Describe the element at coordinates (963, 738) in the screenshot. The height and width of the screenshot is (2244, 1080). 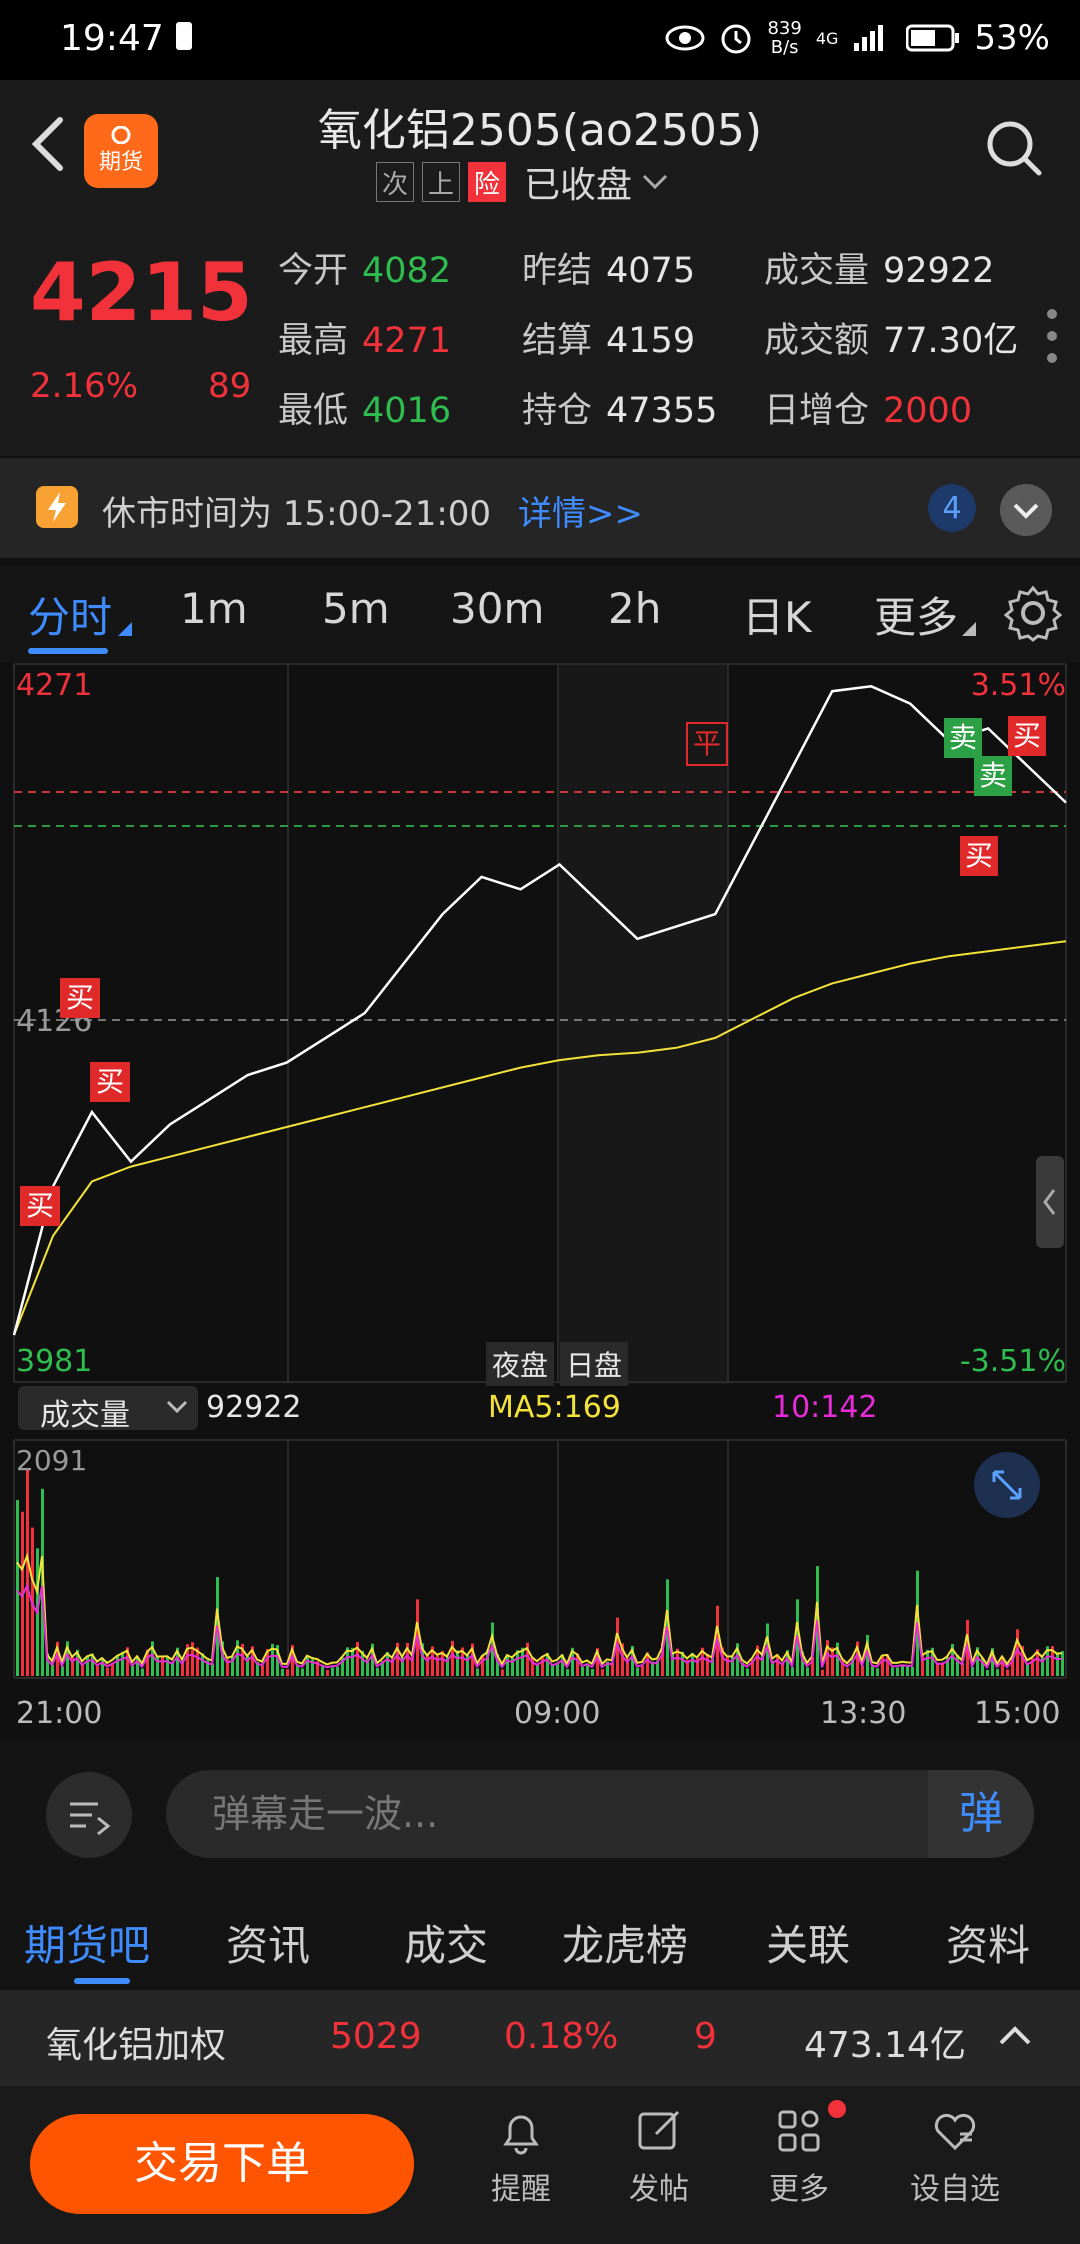
I see `marker-sell-1: 卖` at that location.